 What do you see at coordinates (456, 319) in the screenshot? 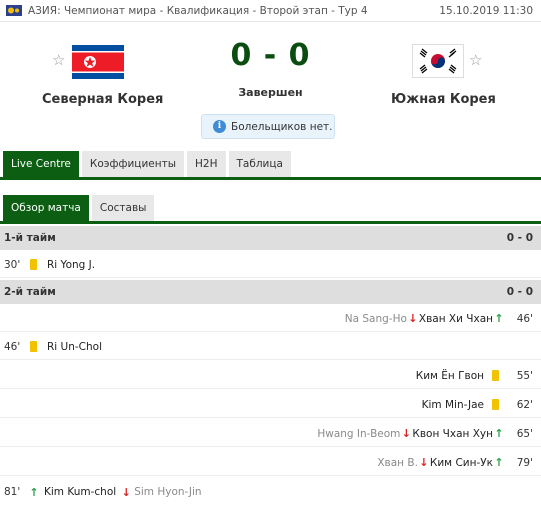
I see `event-player-in: Хван Хи Чхан` at bounding box center [456, 319].